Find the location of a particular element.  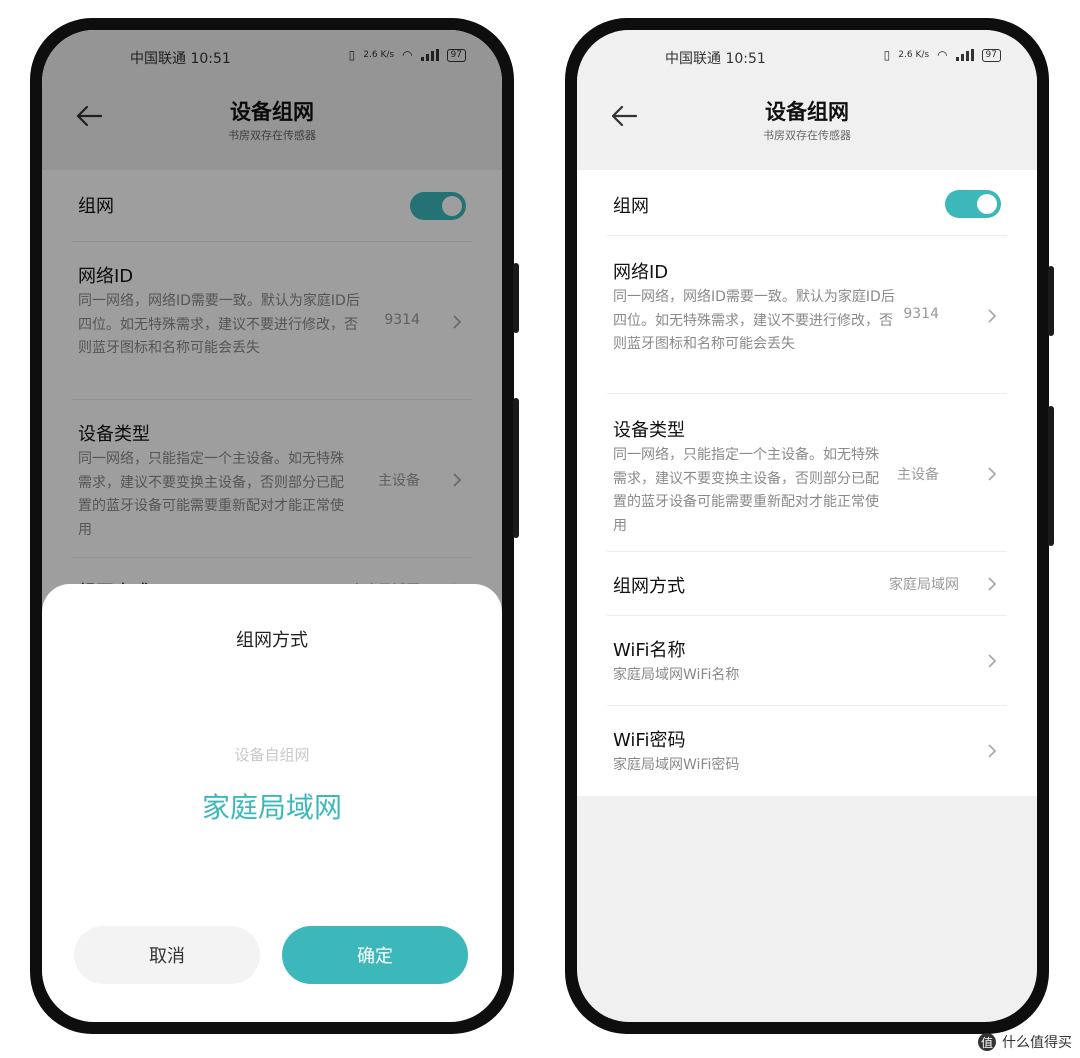

status-carrier-time: 中国联通 10:51 is located at coordinates (715, 59).